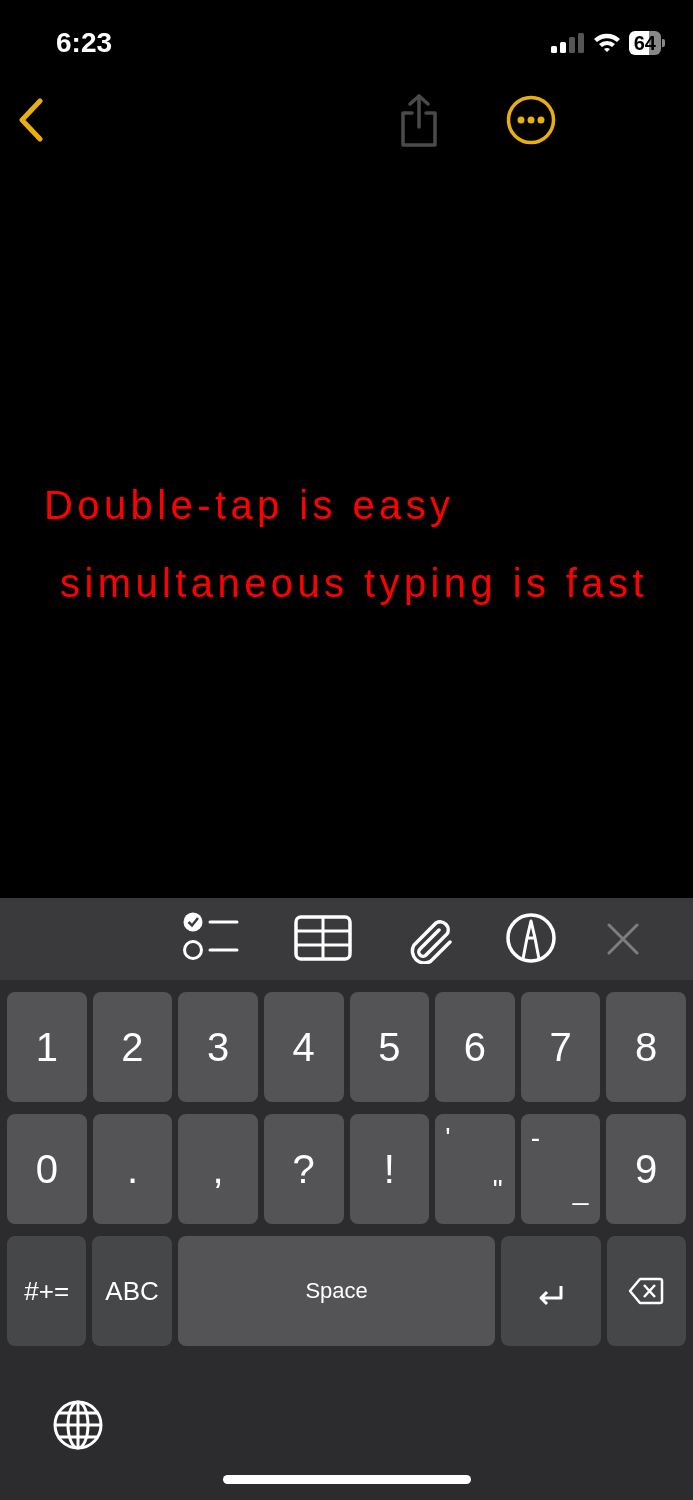 This screenshot has height=1500, width=693. Describe the element at coordinates (218, 1169) in the screenshot. I see `keyboard-key: ,` at that location.